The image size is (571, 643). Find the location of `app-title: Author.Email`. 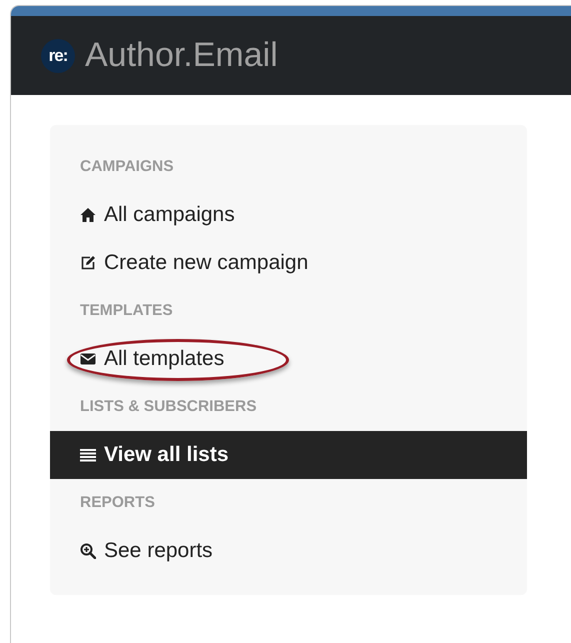

app-title: Author.Email is located at coordinates (181, 55).